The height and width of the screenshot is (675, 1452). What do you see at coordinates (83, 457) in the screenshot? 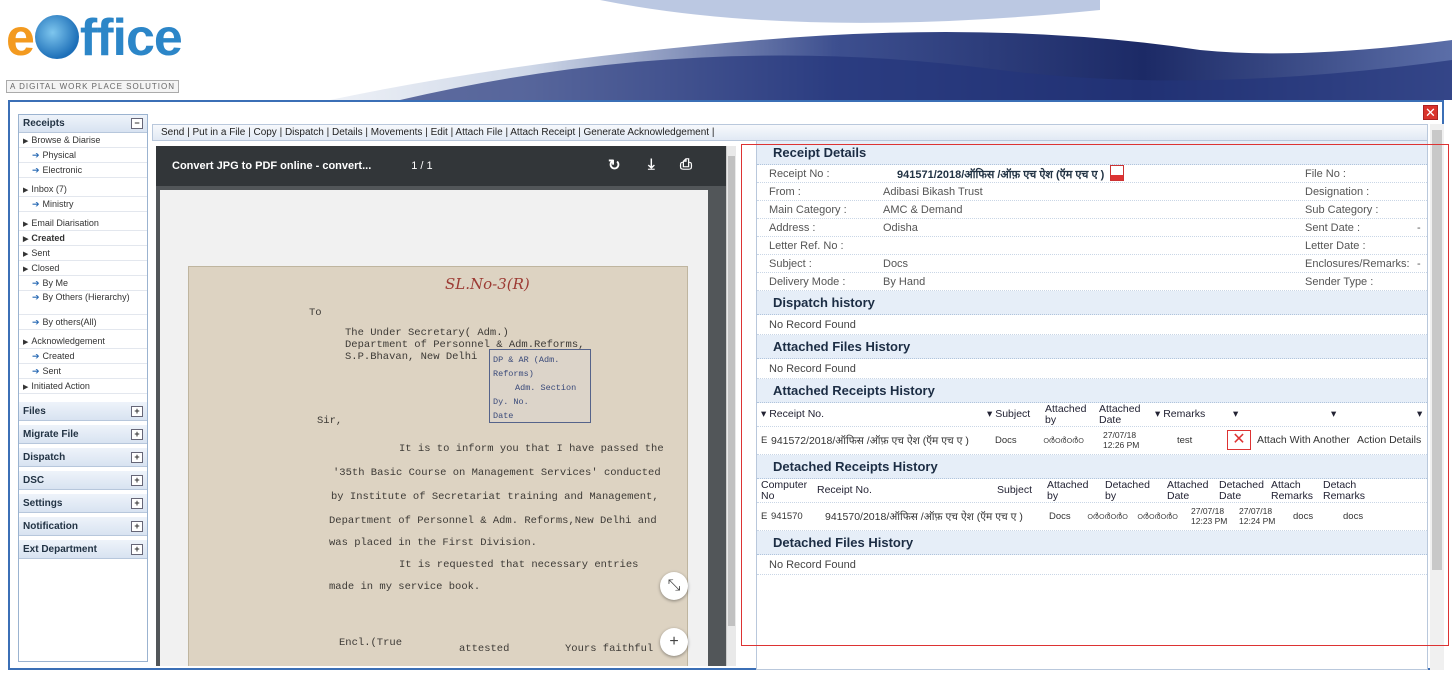
I see `sidebar-section-dispatch: Dispatch +` at bounding box center [83, 457].